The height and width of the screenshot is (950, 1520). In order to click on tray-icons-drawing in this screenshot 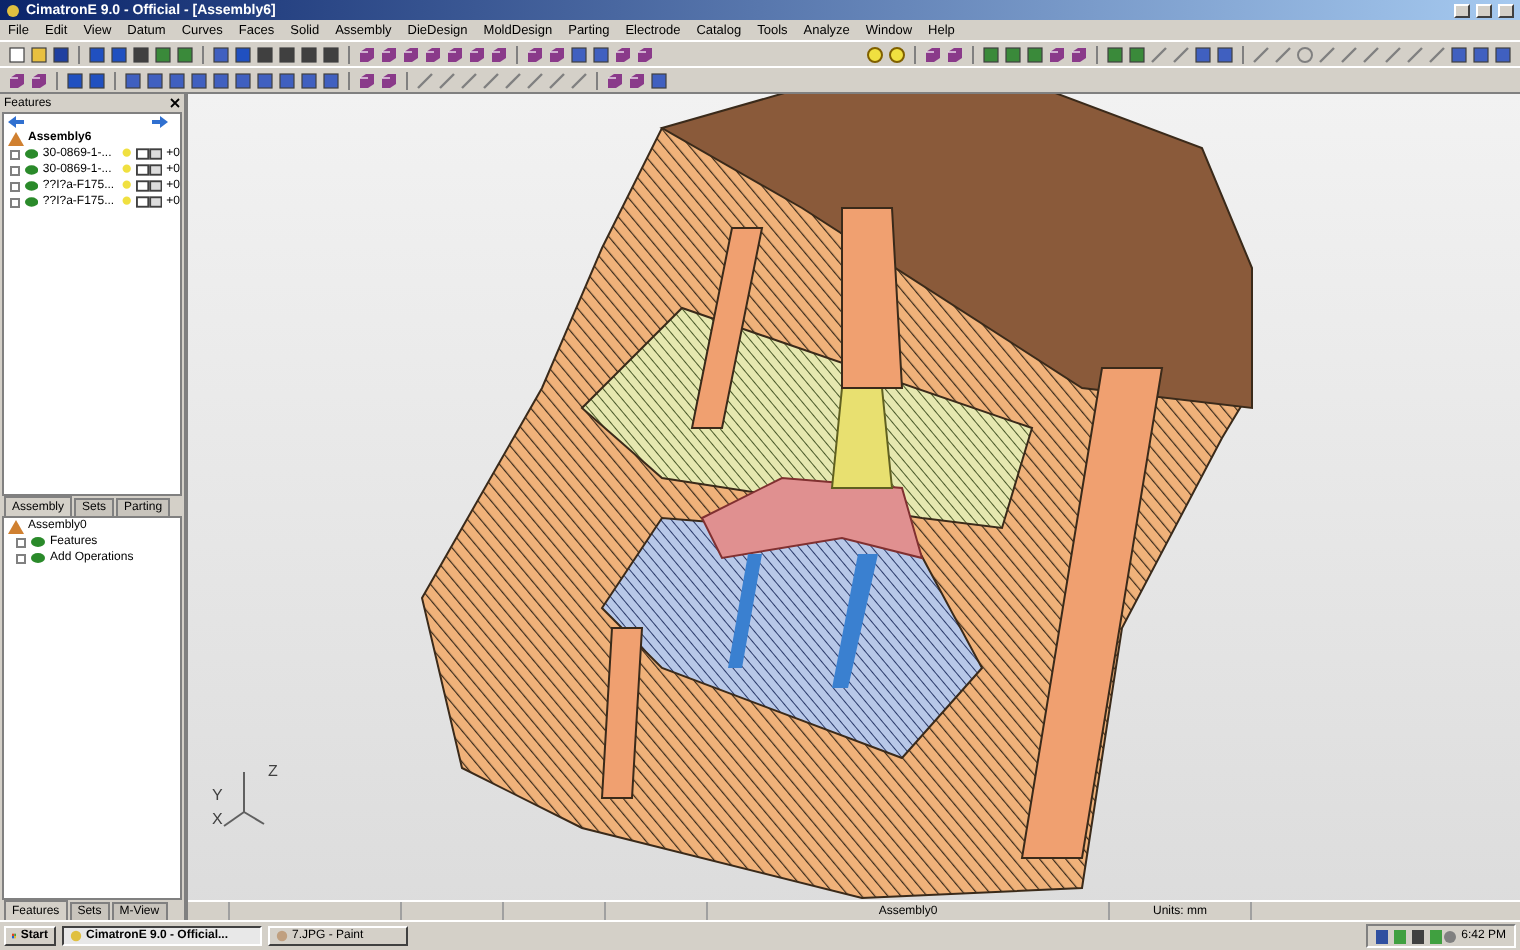, I will do `click(1415, 936)`.